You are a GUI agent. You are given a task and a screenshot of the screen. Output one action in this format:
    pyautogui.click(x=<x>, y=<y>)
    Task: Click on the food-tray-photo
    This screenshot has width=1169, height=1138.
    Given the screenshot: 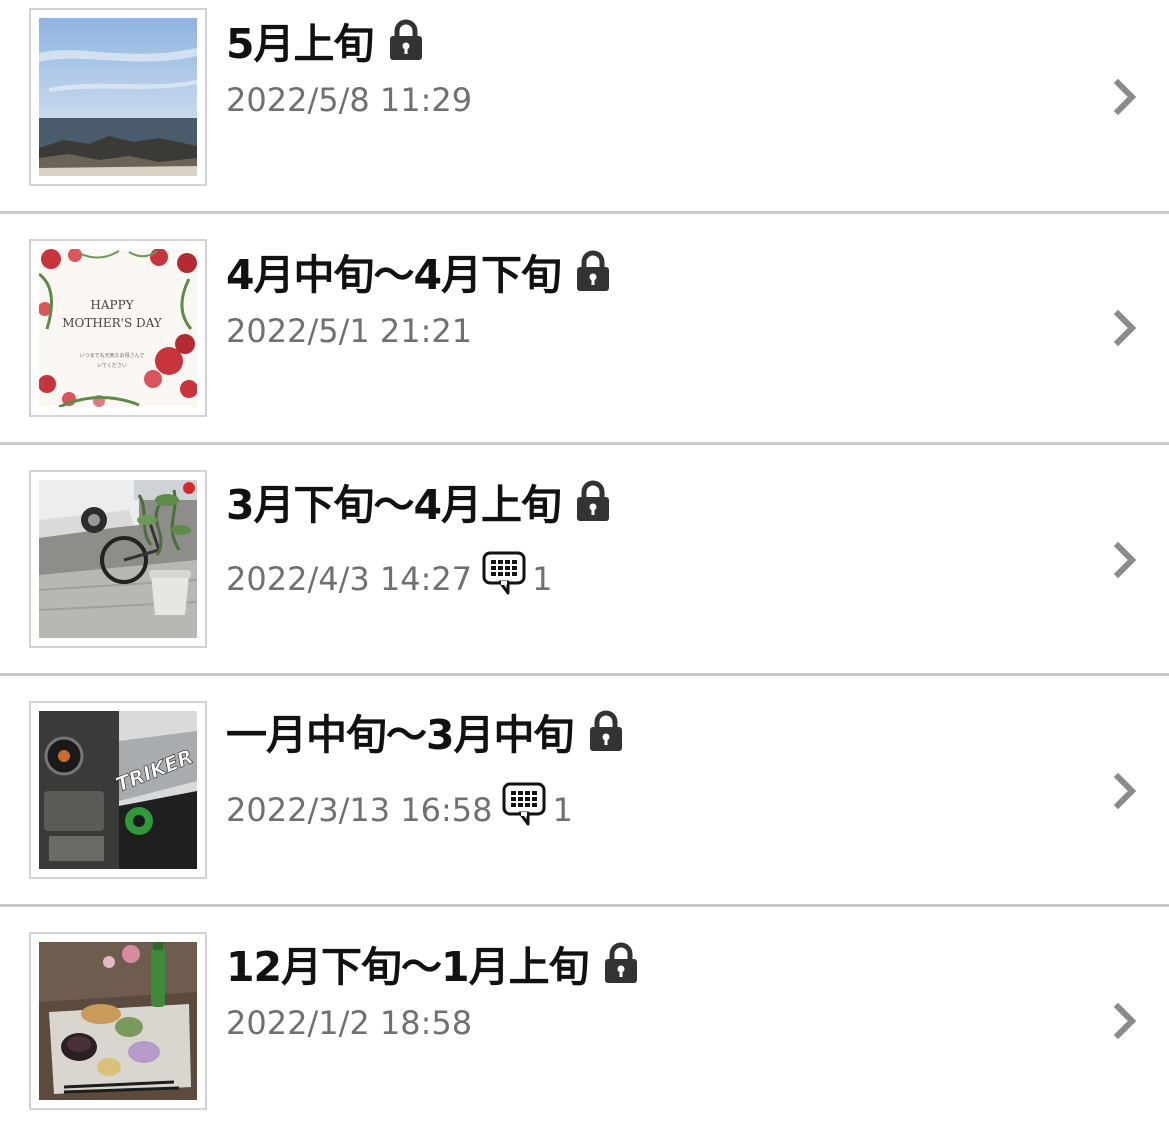 What is the action you would take?
    pyautogui.click(x=118, y=1021)
    